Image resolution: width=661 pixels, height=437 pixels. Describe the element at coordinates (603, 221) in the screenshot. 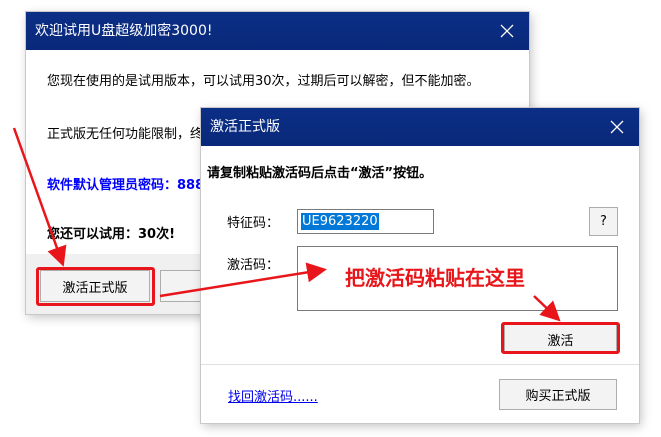

I see `help-button: ?` at that location.